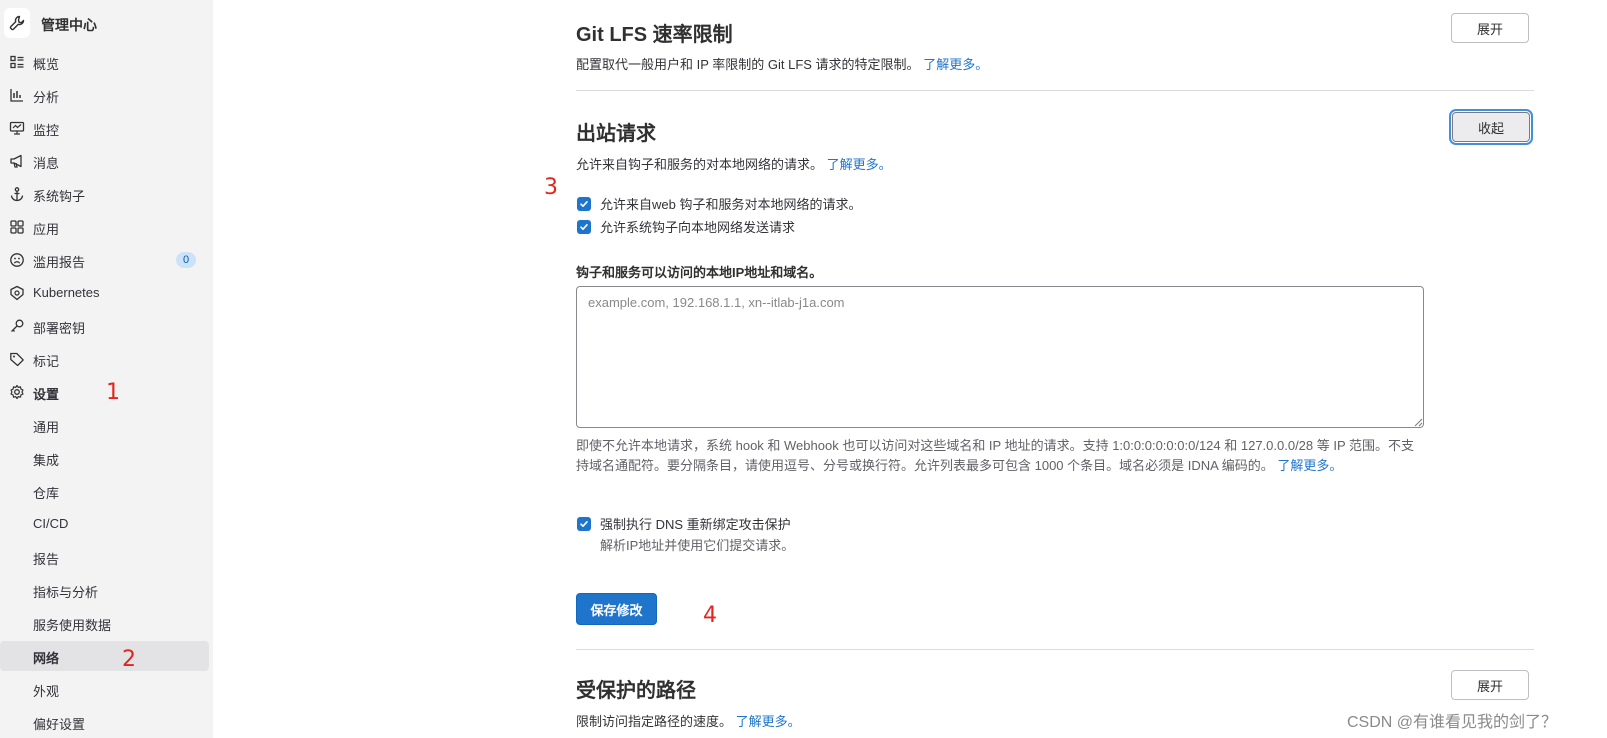 Image resolution: width=1607 pixels, height=738 pixels. Describe the element at coordinates (129, 659) in the screenshot. I see `annotation-2: 2` at that location.